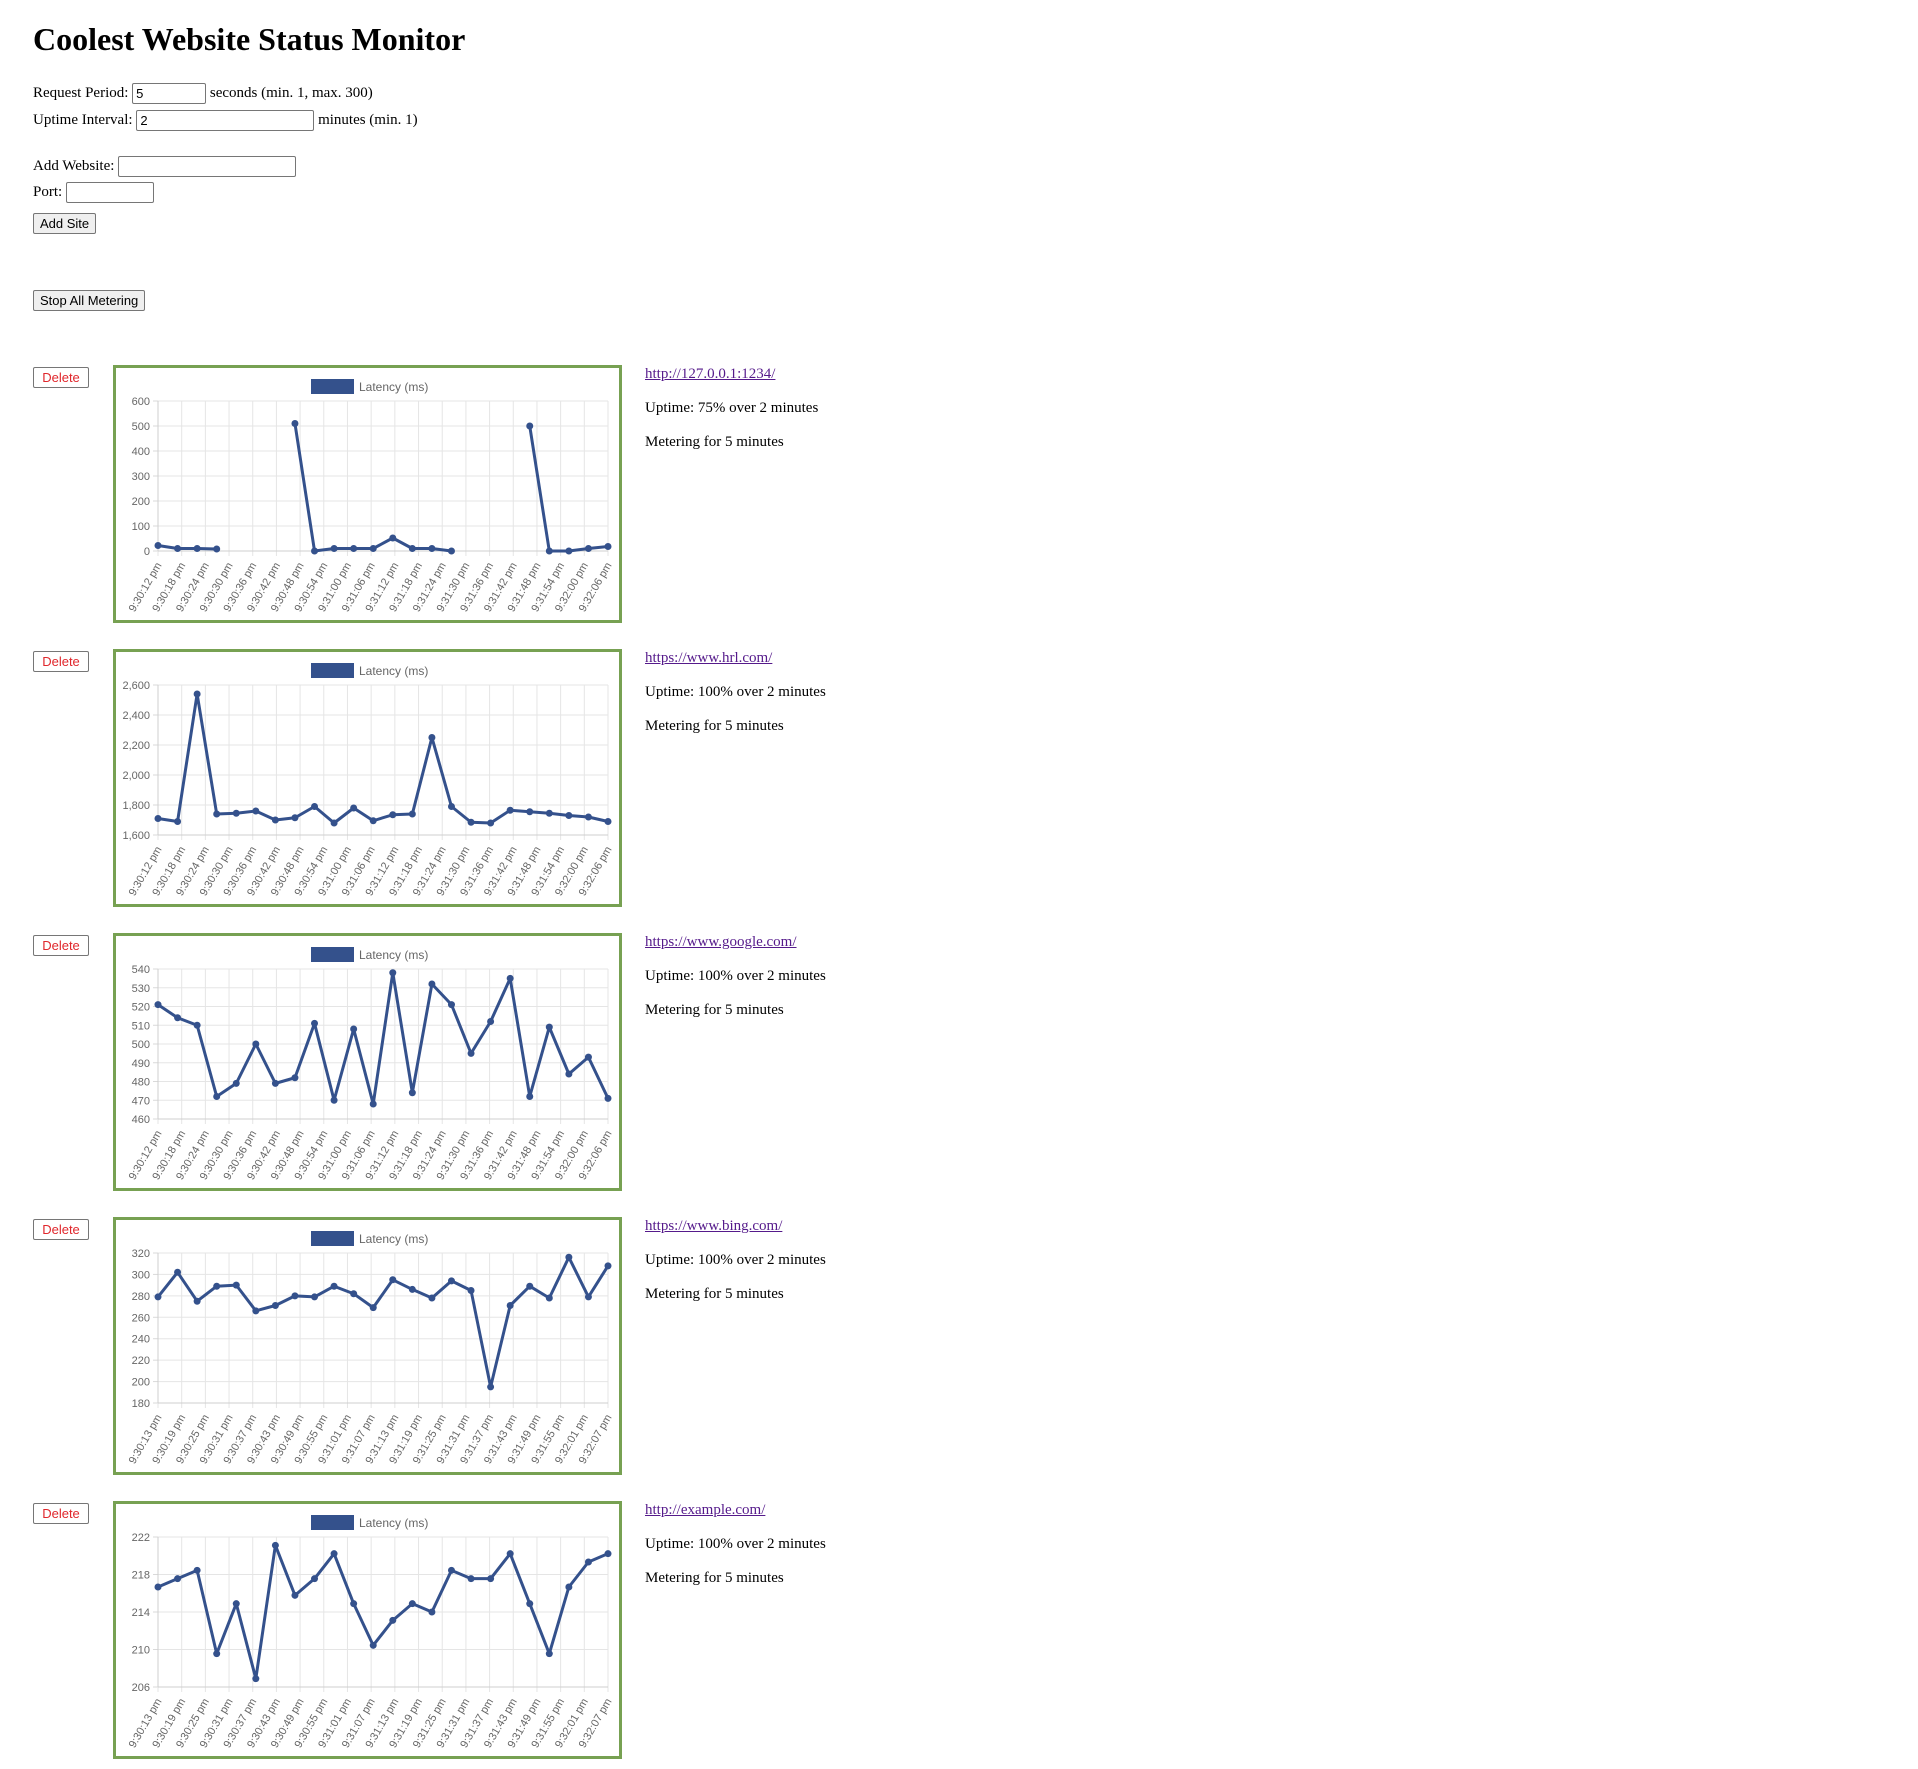 The image size is (1918, 1769). What do you see at coordinates (147, 552) in the screenshot?
I see `y-tick-label: 0` at bounding box center [147, 552].